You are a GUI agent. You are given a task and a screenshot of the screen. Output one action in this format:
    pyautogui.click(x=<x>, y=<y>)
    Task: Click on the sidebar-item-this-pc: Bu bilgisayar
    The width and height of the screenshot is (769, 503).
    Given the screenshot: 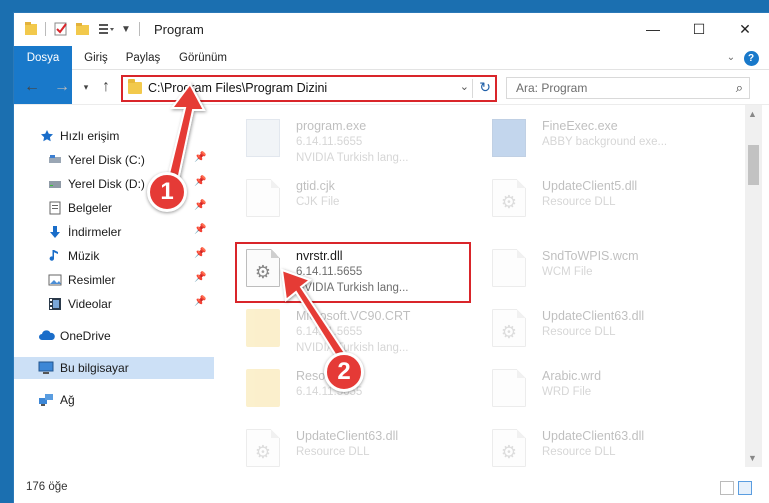 What is the action you would take?
    pyautogui.click(x=114, y=368)
    